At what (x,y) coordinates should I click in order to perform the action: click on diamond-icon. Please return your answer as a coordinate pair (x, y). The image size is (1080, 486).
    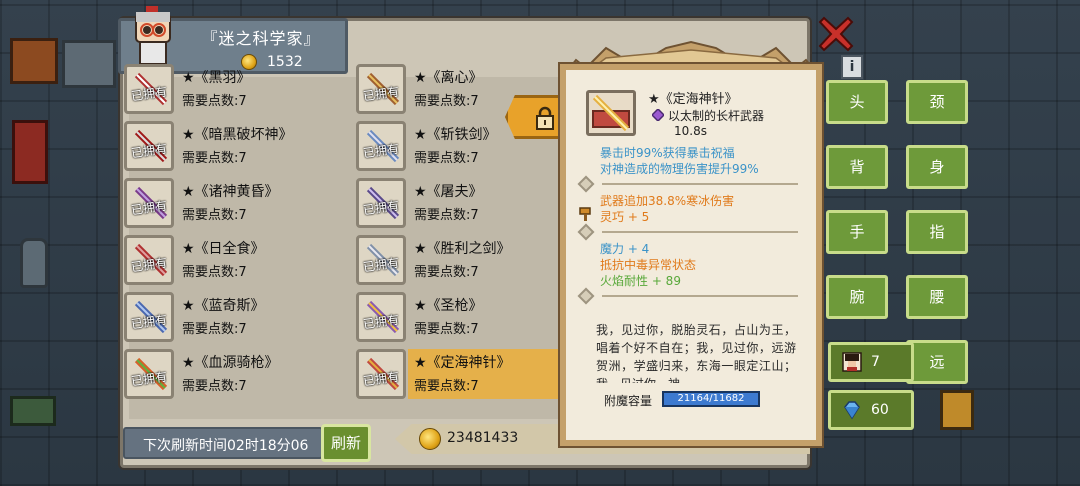
    Looking at the image, I should click on (852, 410).